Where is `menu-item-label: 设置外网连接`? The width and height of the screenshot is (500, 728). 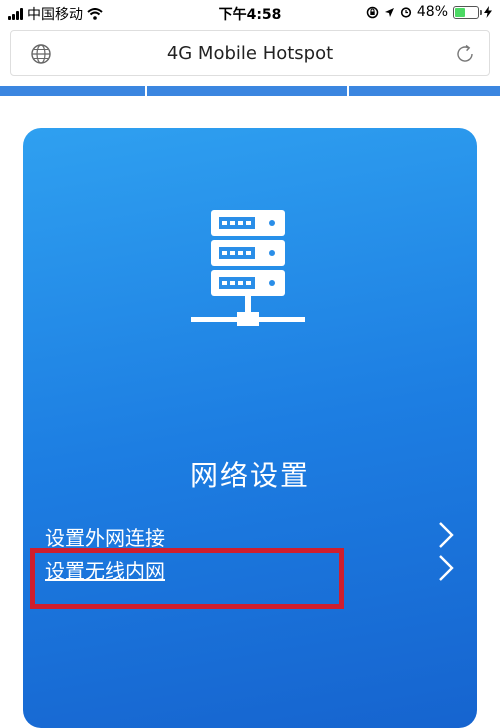 menu-item-label: 设置外网连接 is located at coordinates (105, 536).